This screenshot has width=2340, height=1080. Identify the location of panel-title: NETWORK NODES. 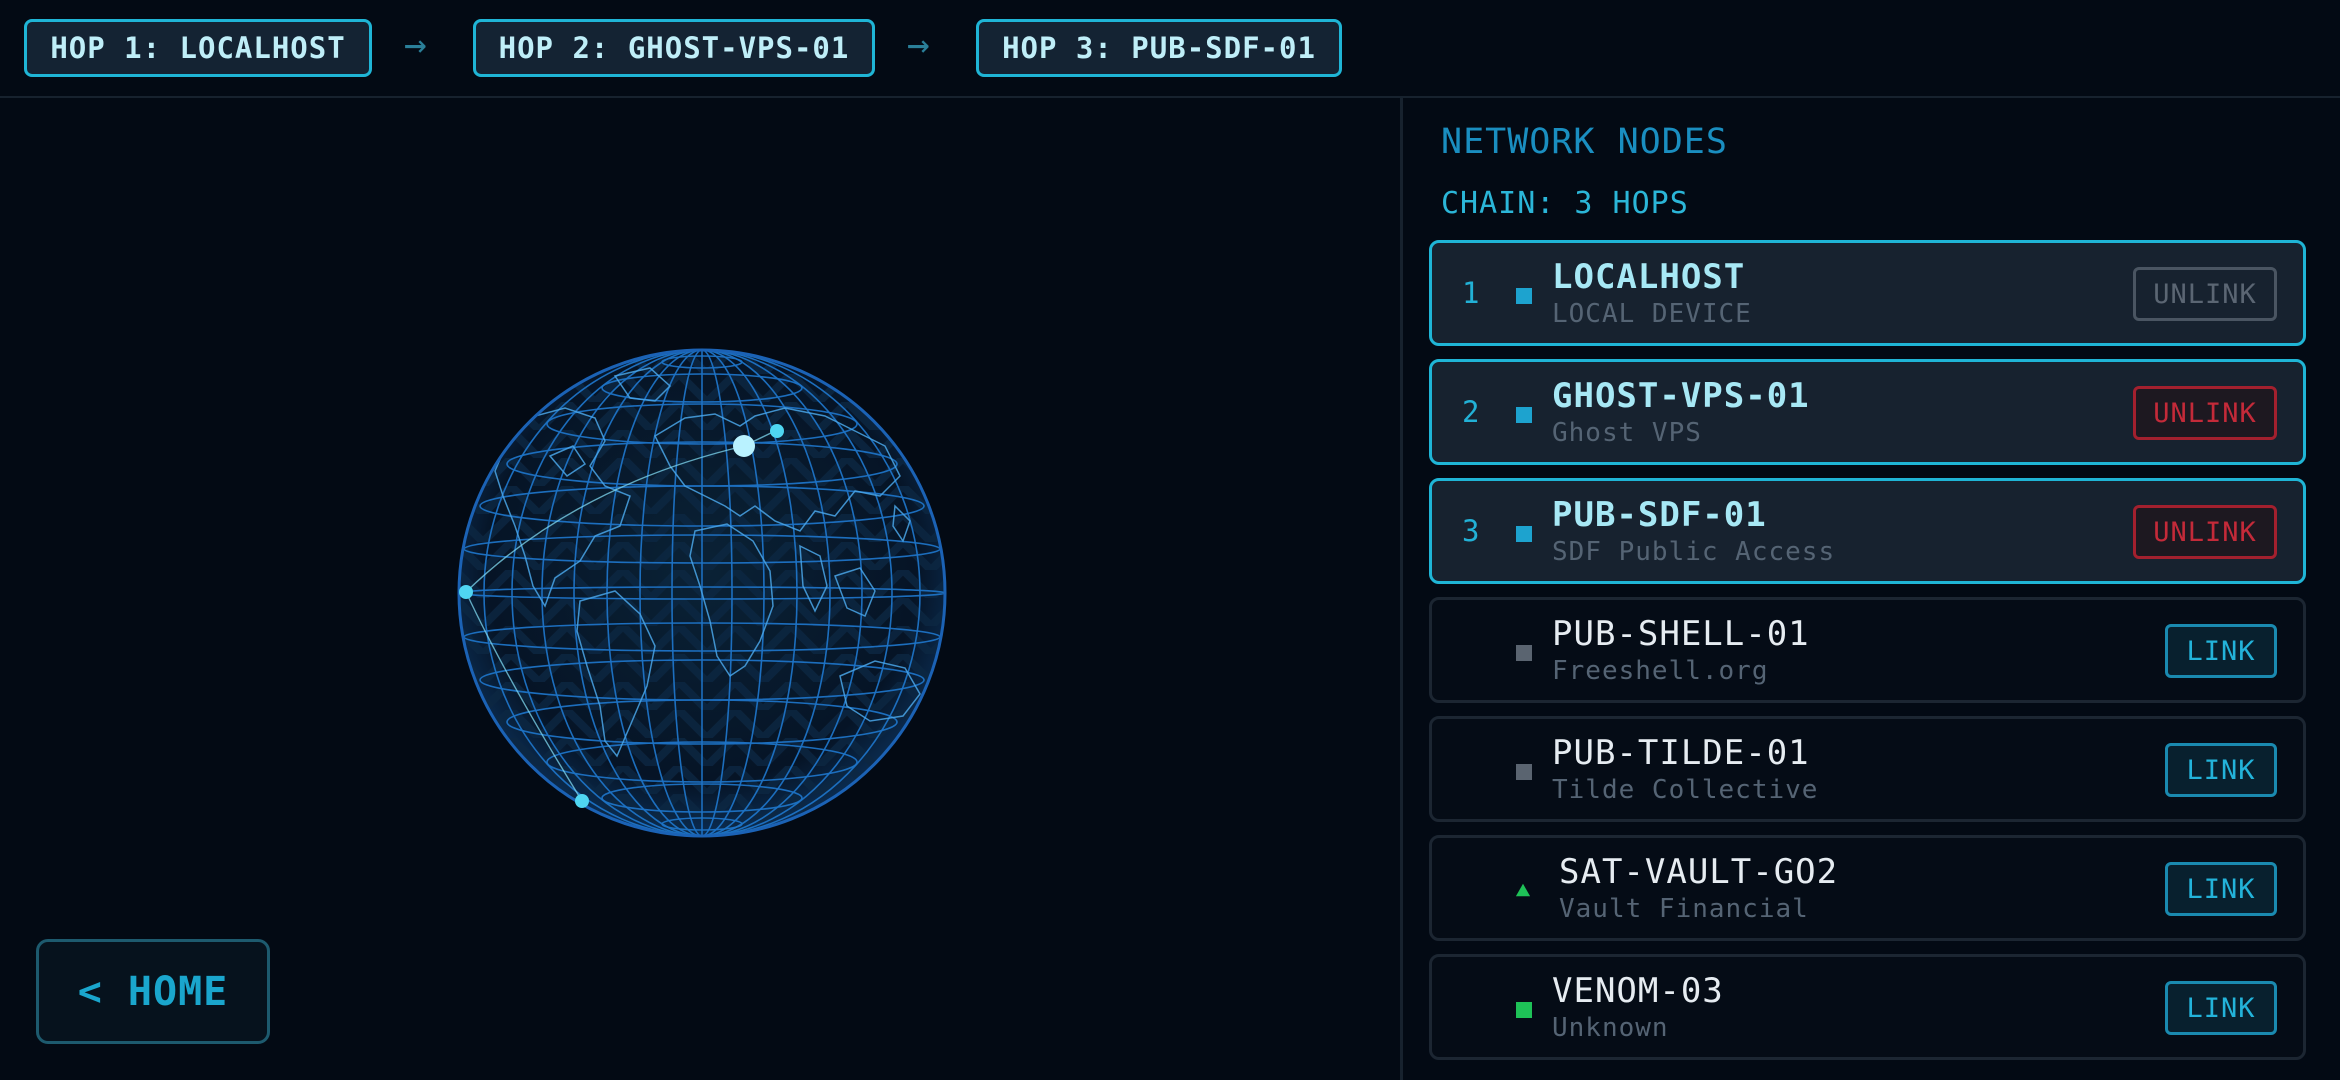
(1584, 142).